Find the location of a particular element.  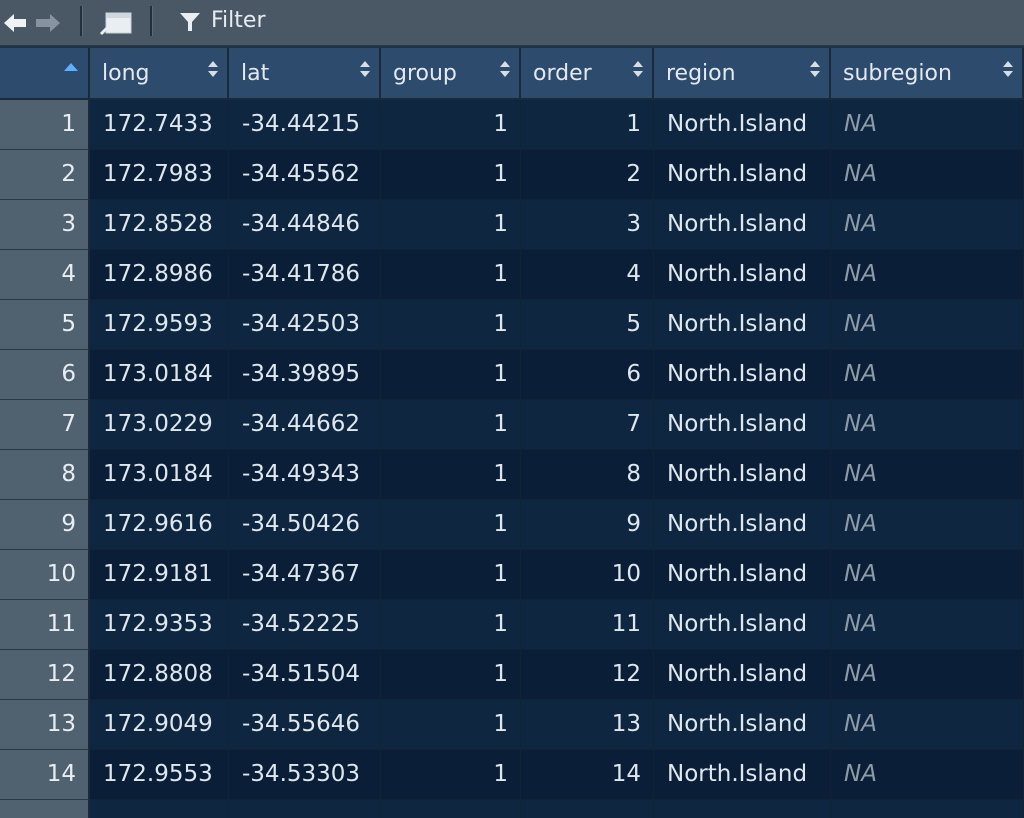

open-in-new-window-icon is located at coordinates (116, 23).